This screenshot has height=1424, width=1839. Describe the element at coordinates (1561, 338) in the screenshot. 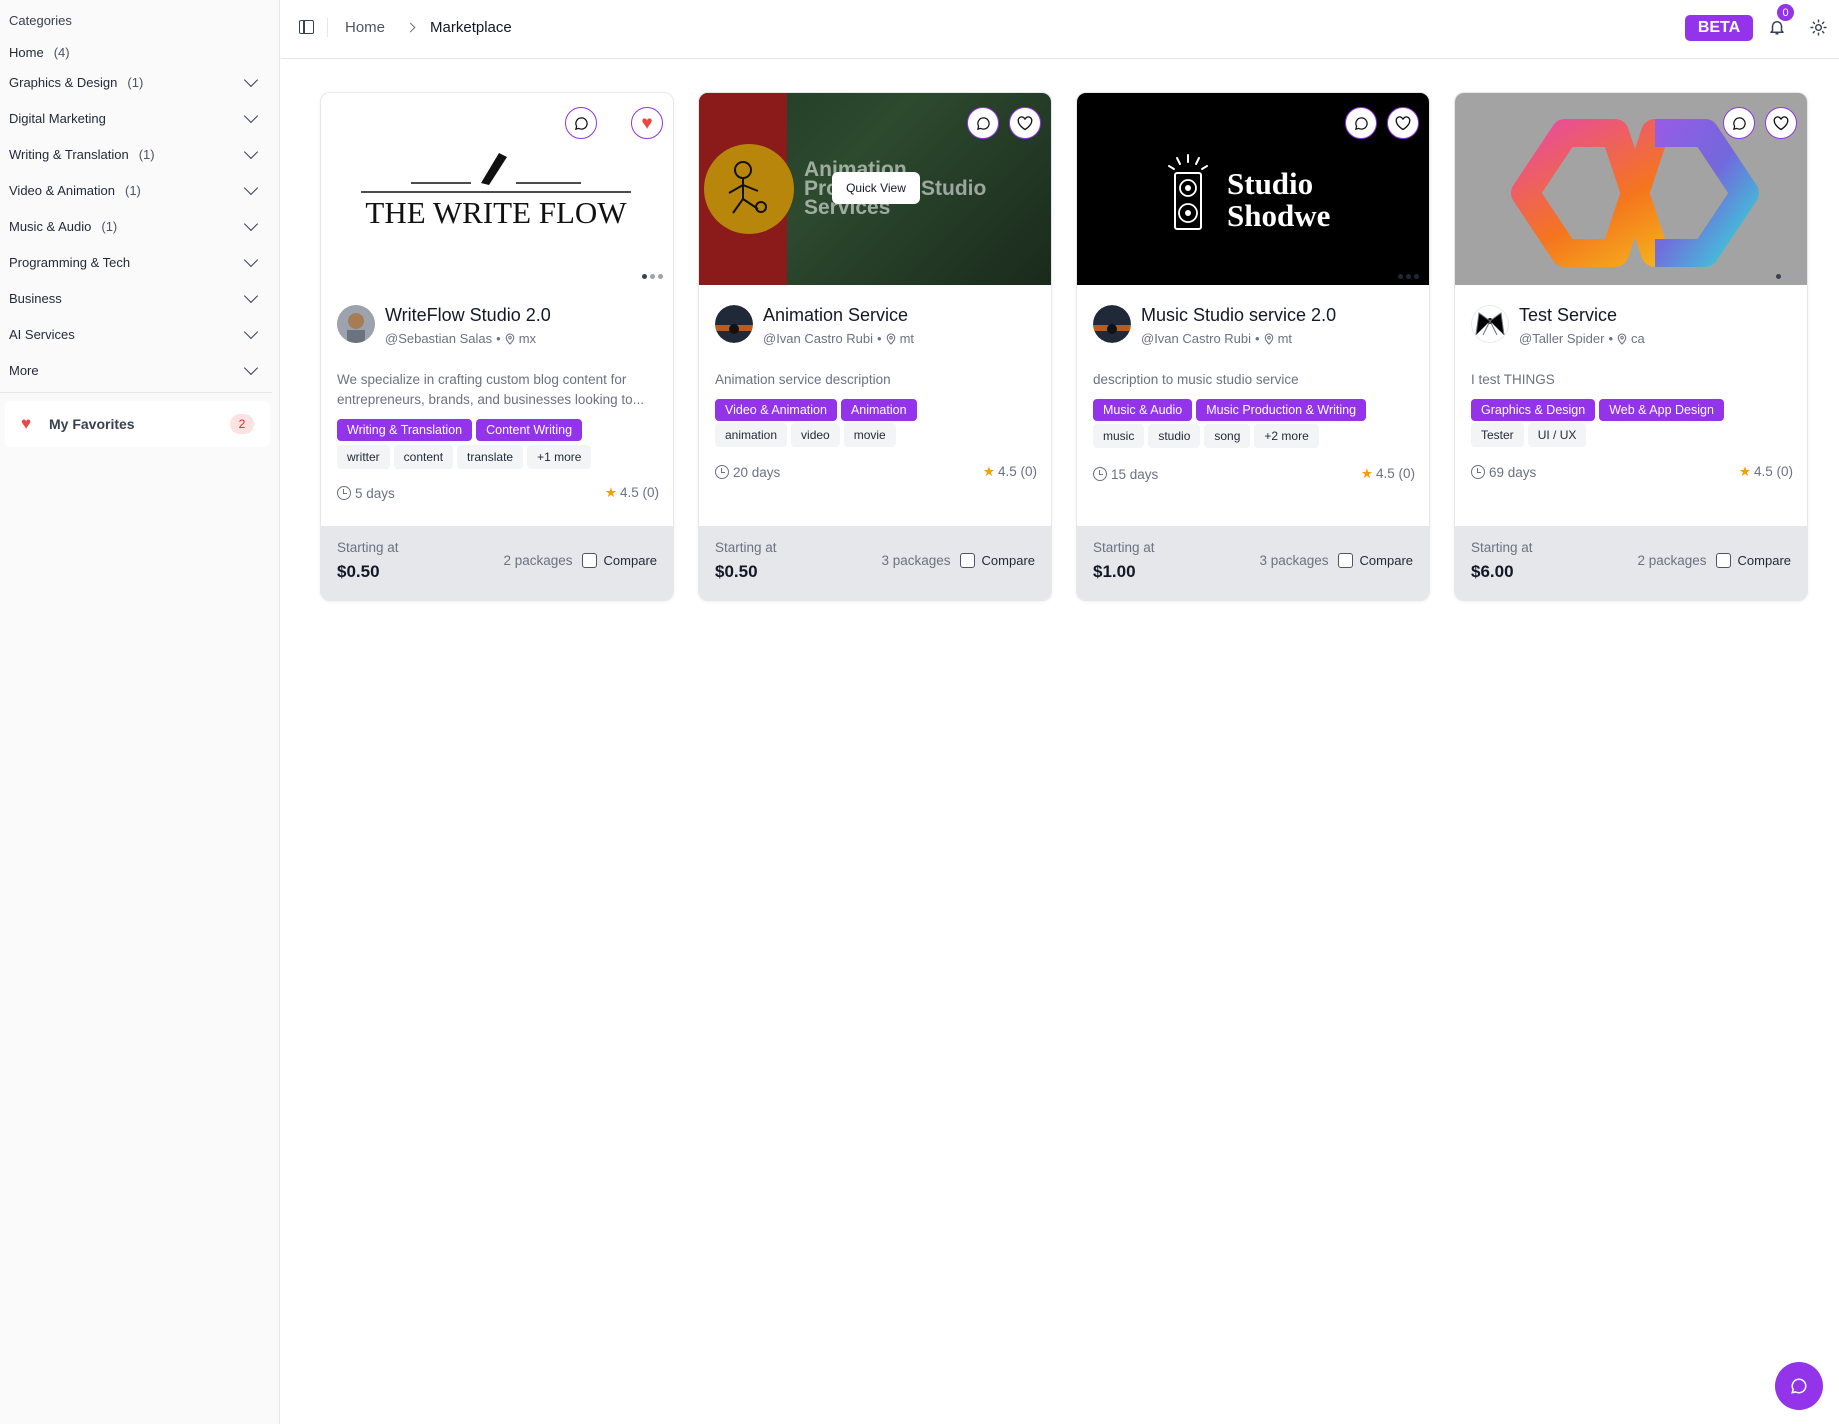

I see `seller-name: @Taller Spider` at that location.